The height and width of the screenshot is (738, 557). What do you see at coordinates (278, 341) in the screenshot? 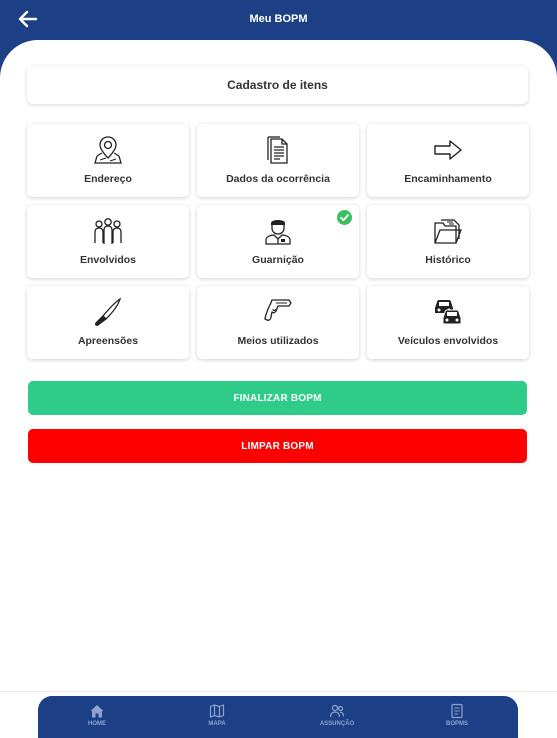
I see `tile-label: Meios utilizados` at bounding box center [278, 341].